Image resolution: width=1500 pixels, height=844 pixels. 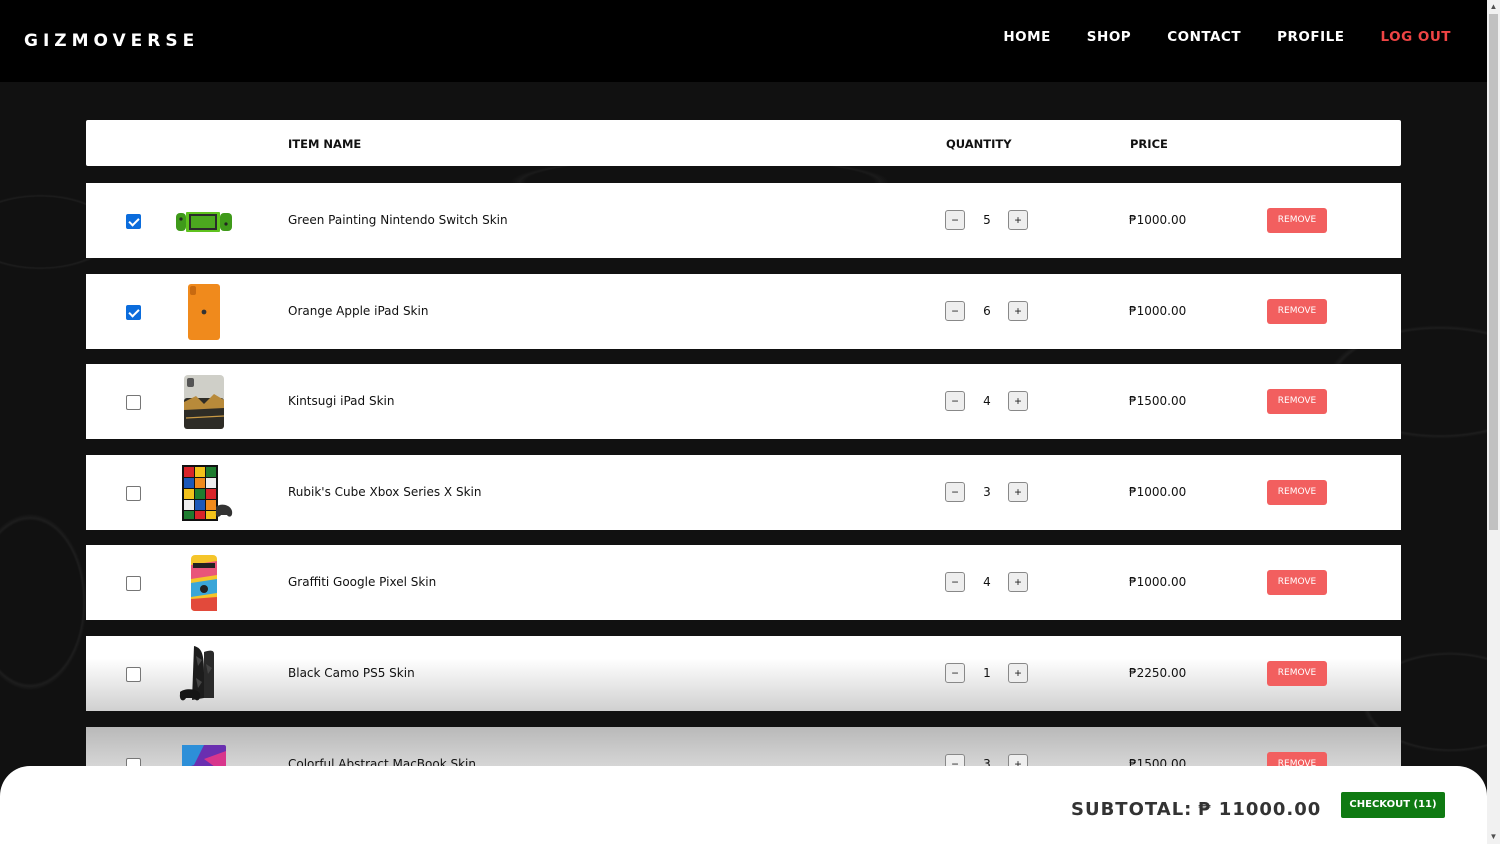 I want to click on quantity-value: 5, so click(x=987, y=220).